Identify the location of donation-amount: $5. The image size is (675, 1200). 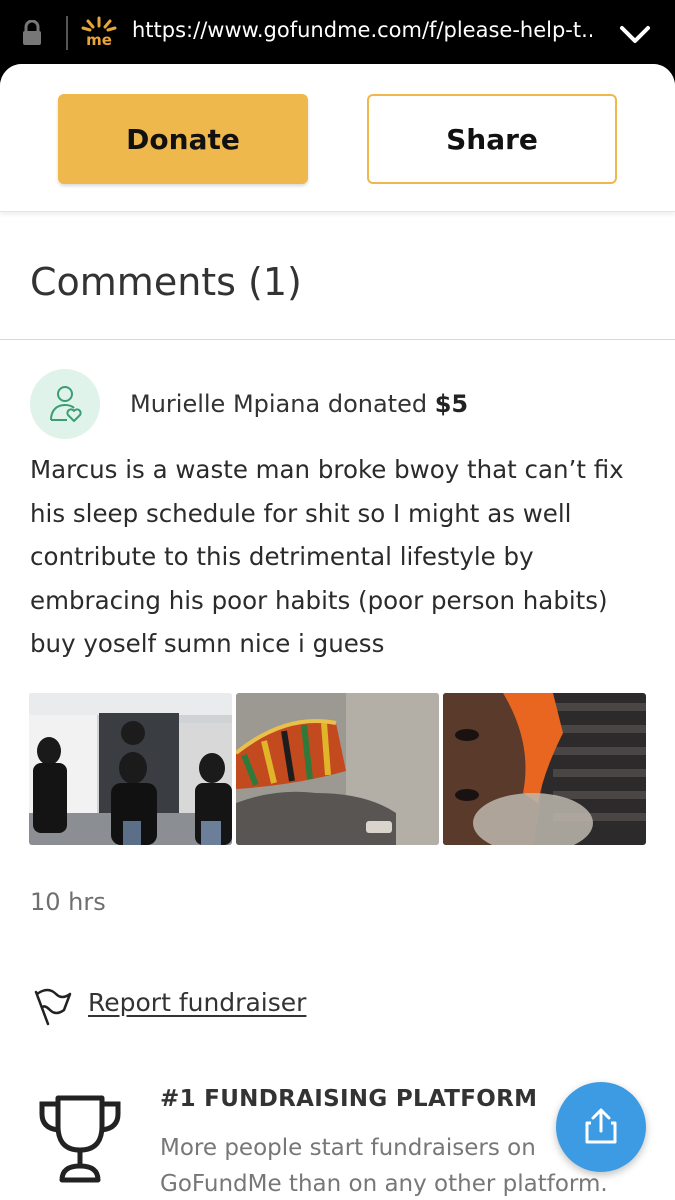
(451, 404).